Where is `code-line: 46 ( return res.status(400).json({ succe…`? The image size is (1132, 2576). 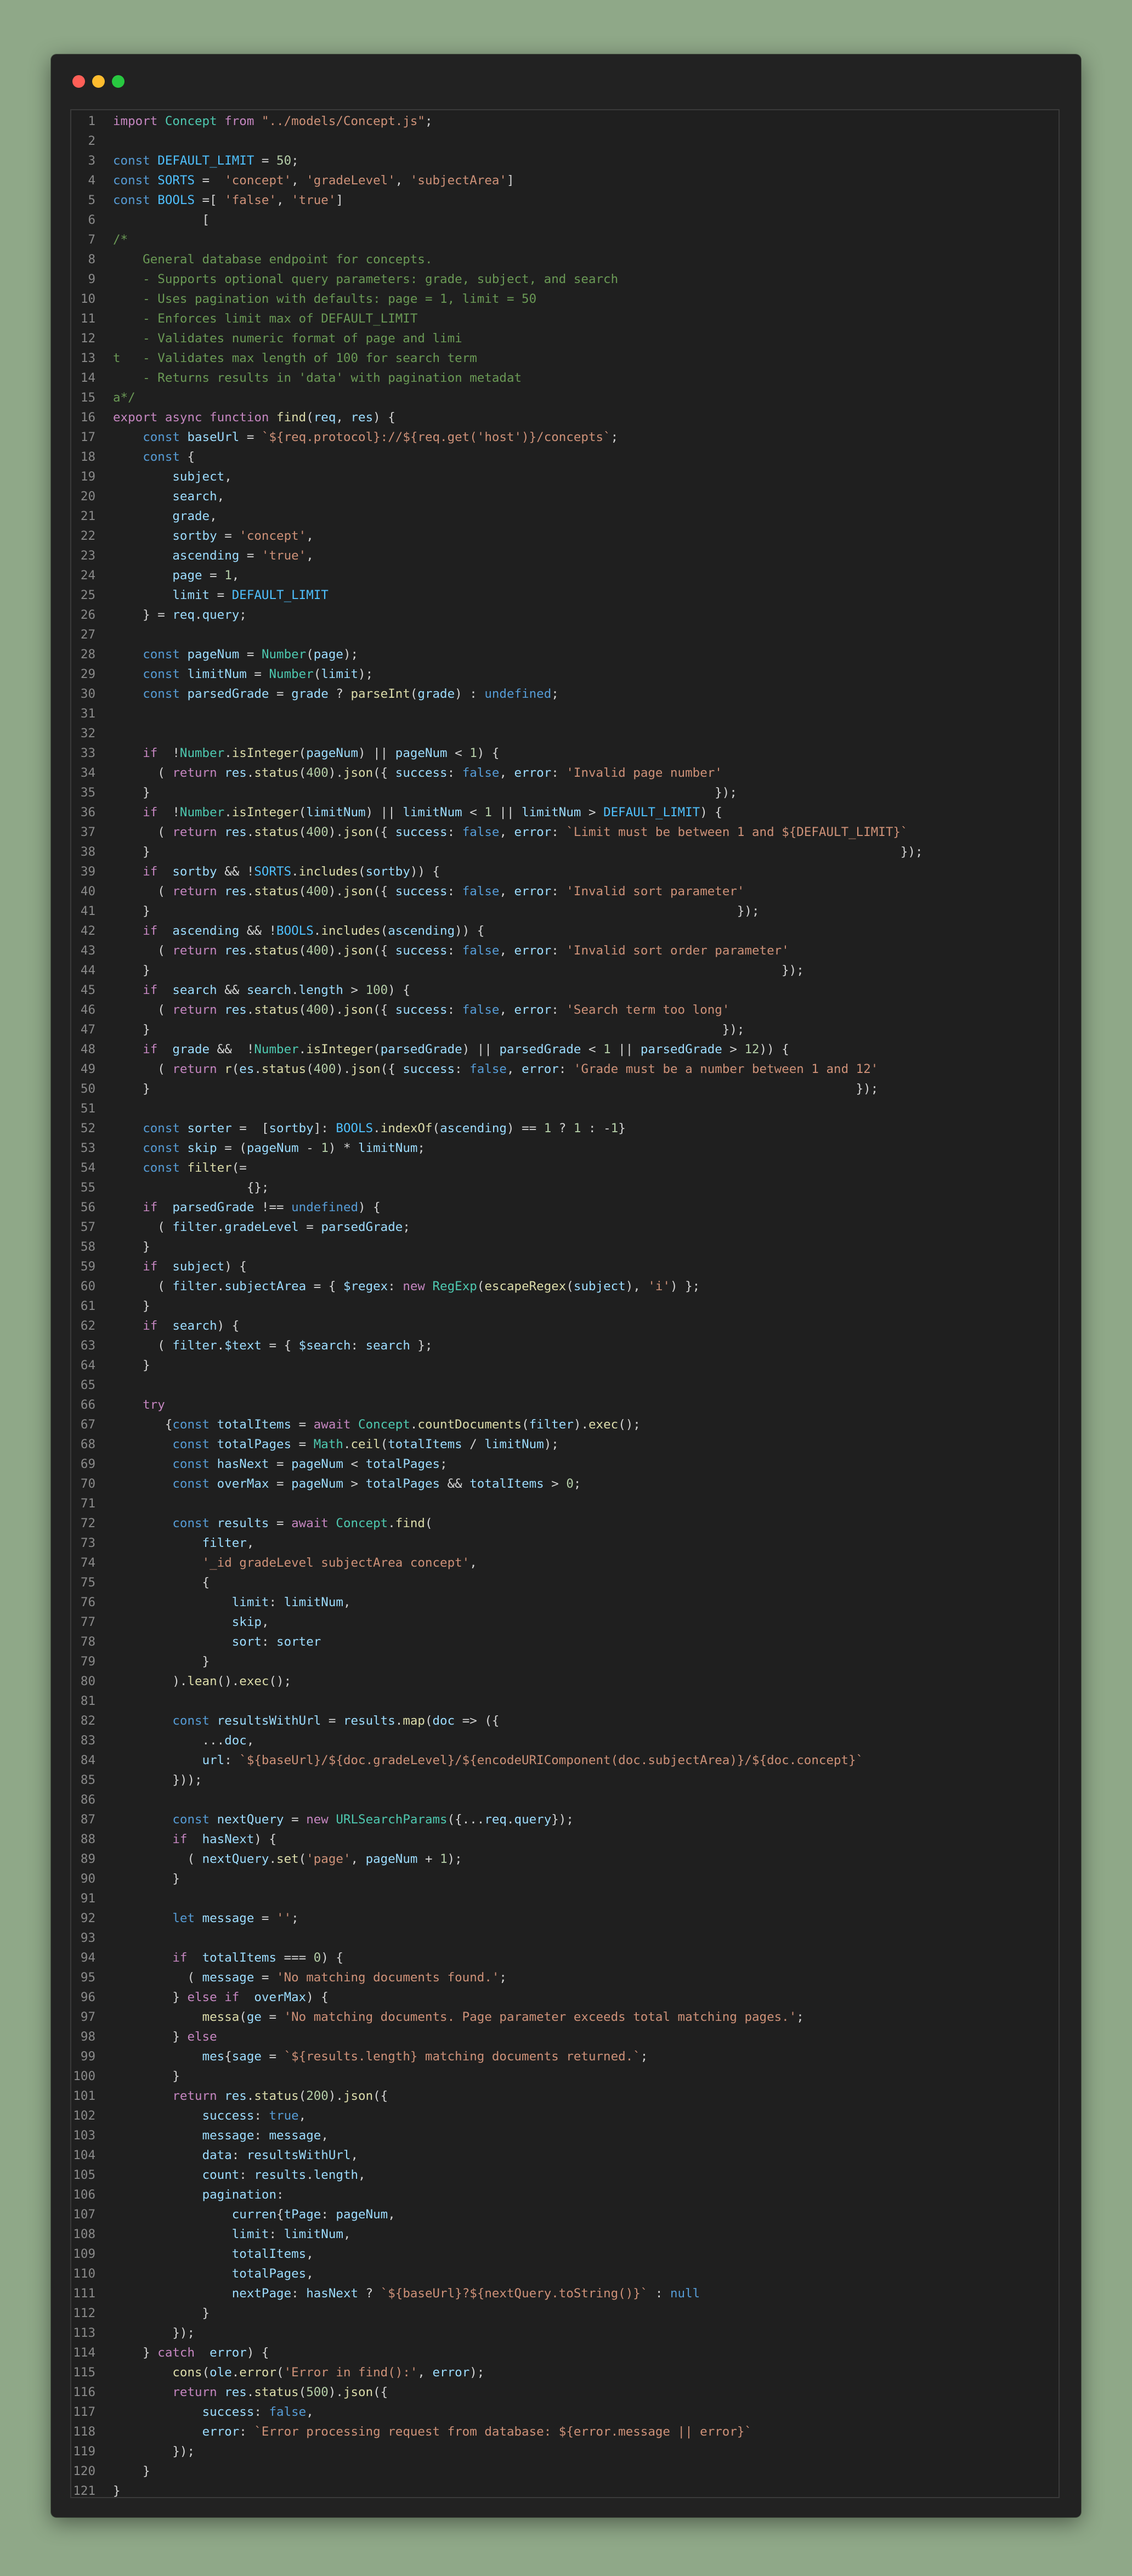
code-line: 46 ( return res.status(400).json({ succe… is located at coordinates (565, 1010).